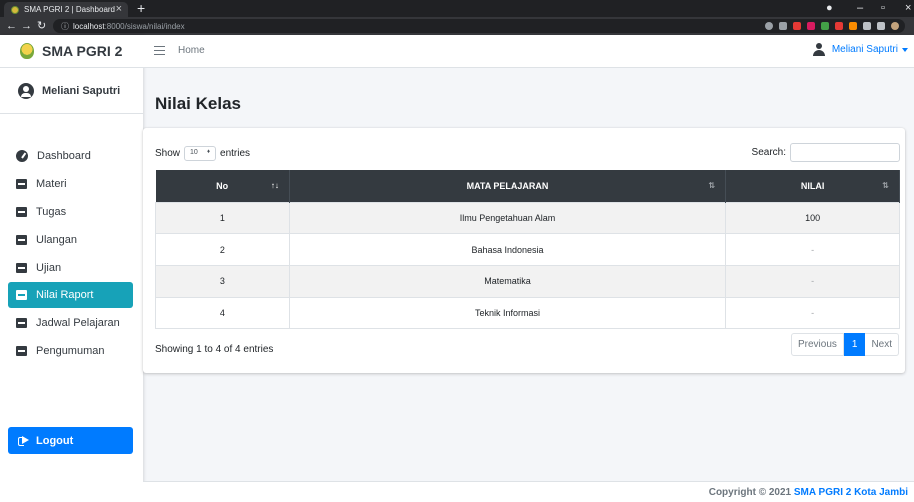 The height and width of the screenshot is (502, 914). Describe the element at coordinates (81, 90) in the screenshot. I see `sidebar-user-name: Meliani Saputri` at that location.